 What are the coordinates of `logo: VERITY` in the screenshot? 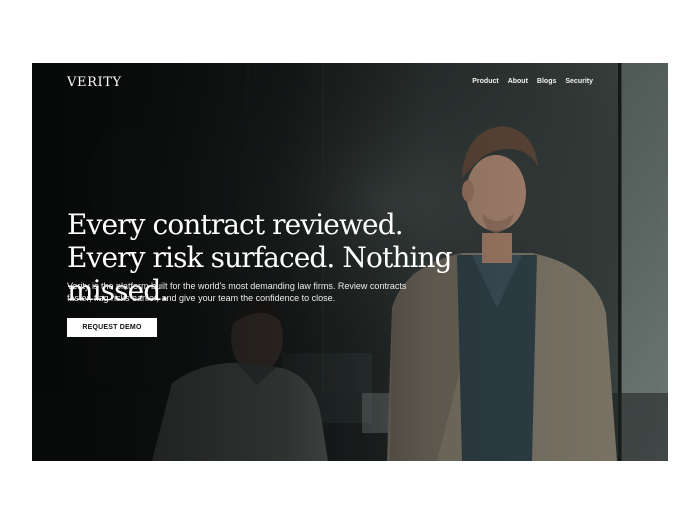 It's located at (94, 82).